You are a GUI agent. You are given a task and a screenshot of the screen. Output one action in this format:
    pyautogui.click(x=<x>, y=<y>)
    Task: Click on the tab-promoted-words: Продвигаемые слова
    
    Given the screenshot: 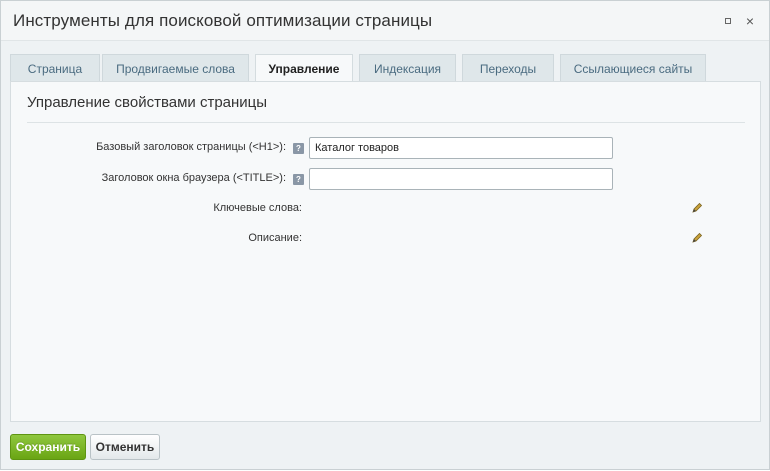 What is the action you would take?
    pyautogui.click(x=175, y=68)
    